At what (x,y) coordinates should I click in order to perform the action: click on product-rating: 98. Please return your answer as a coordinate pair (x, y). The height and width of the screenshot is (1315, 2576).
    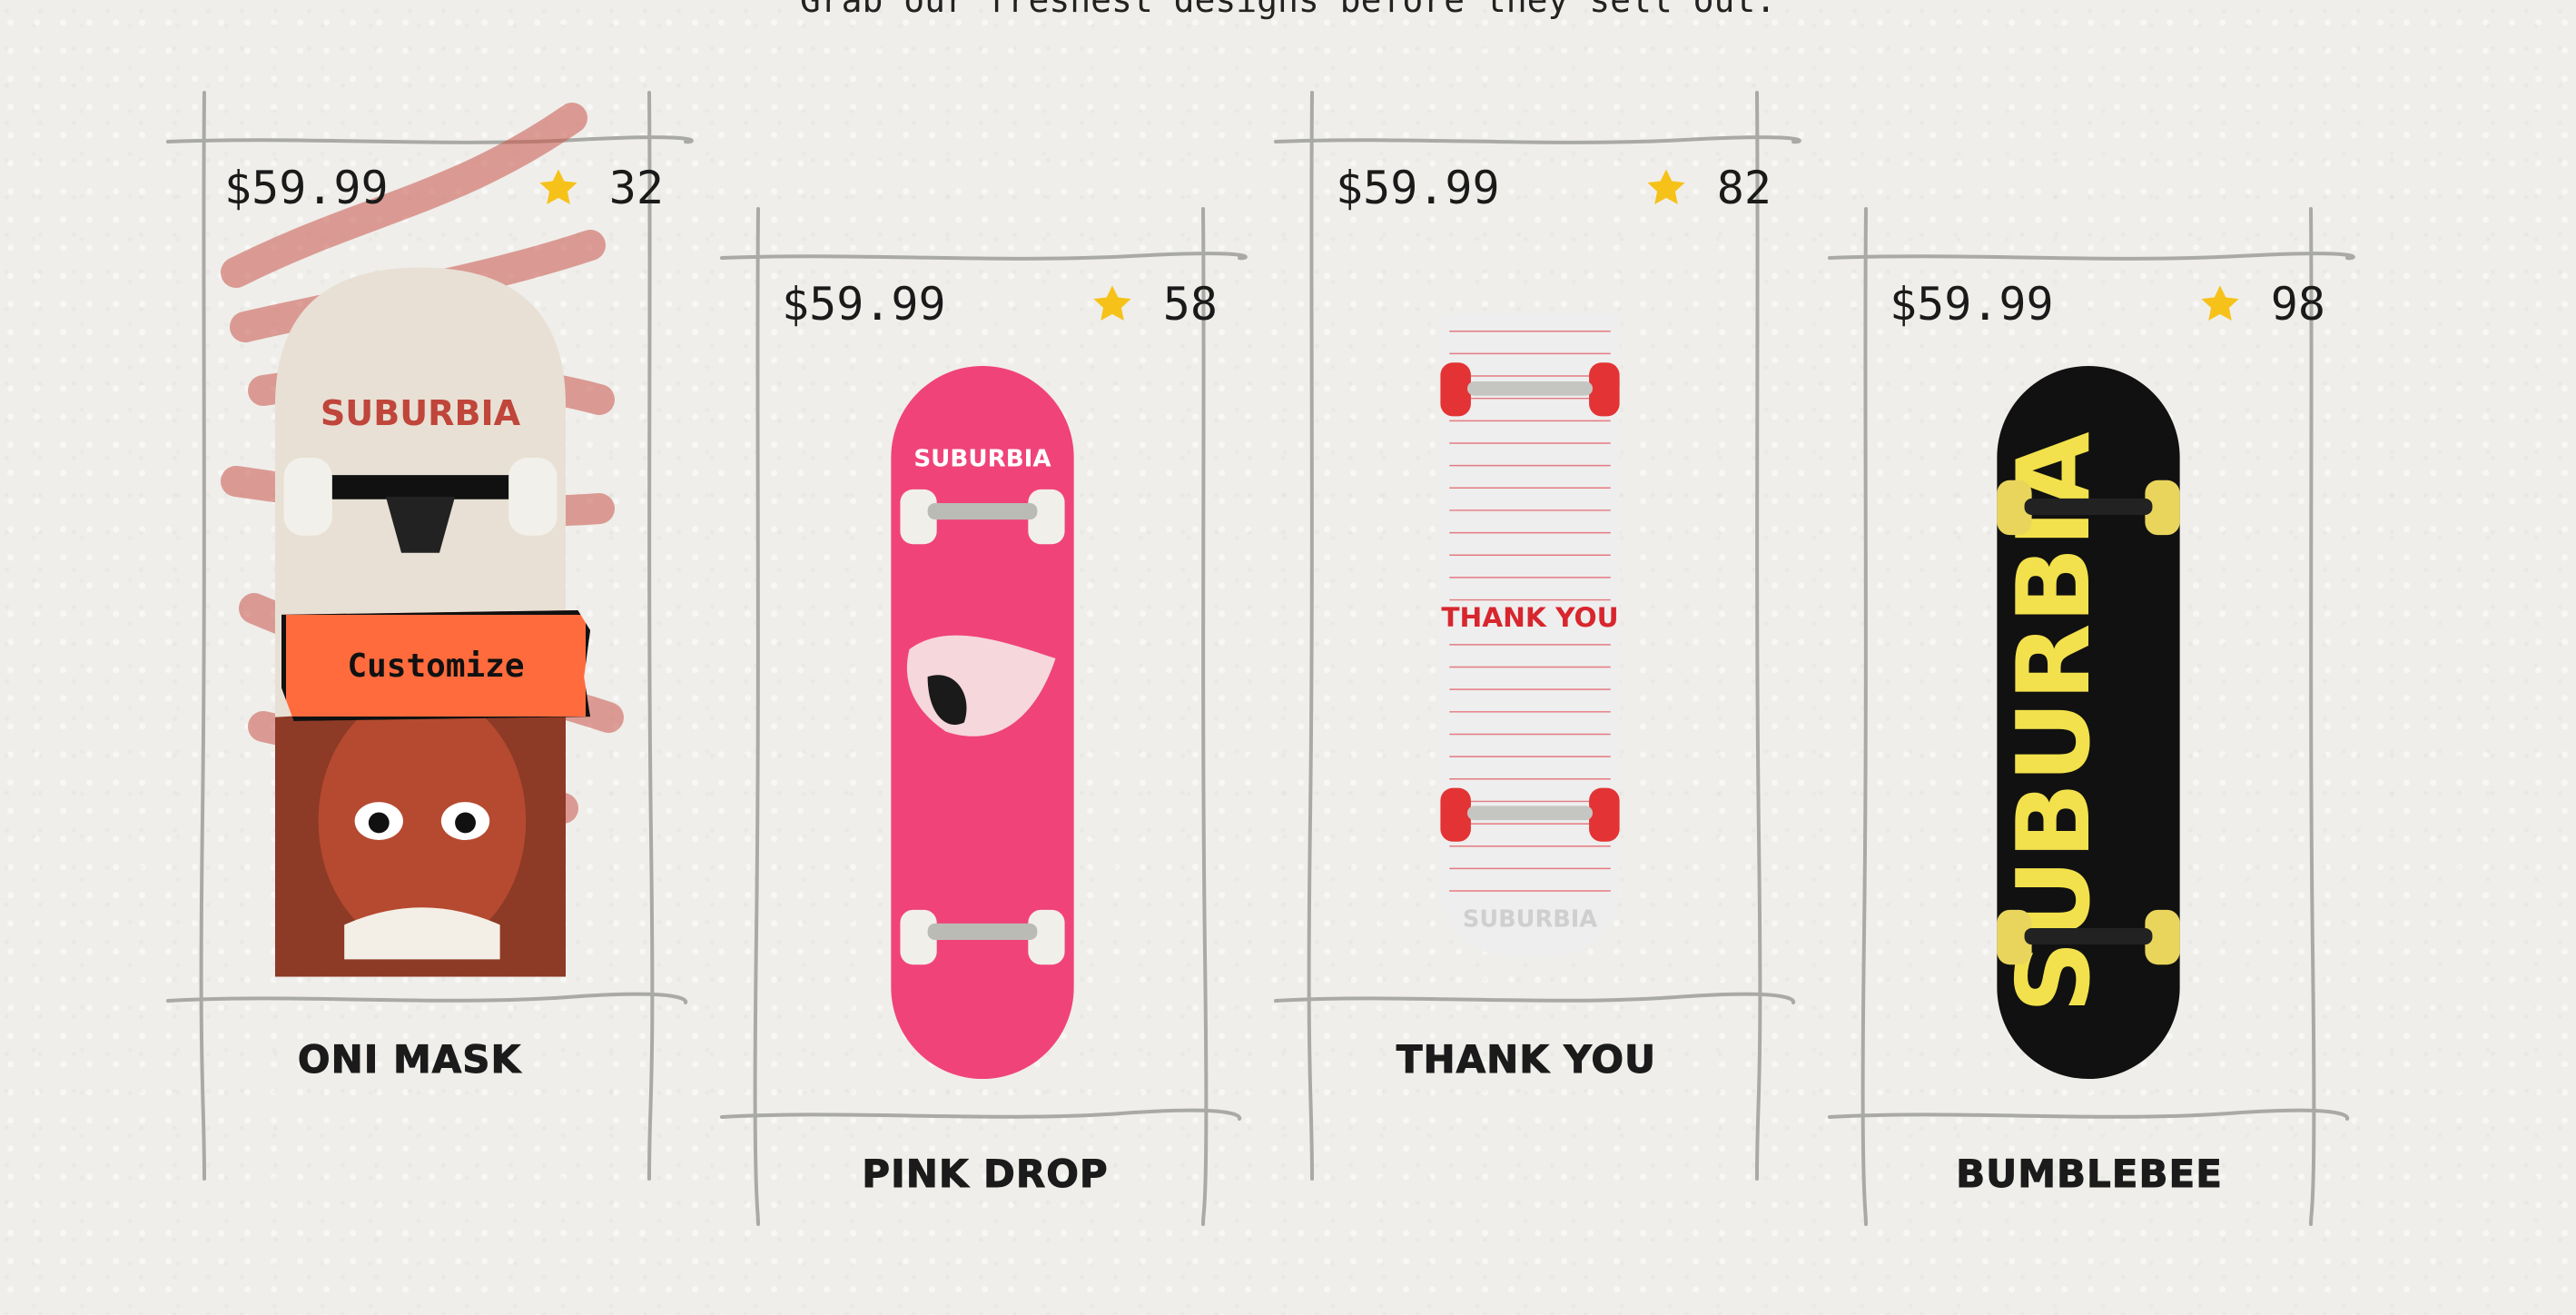
    Looking at the image, I should click on (2260, 304).